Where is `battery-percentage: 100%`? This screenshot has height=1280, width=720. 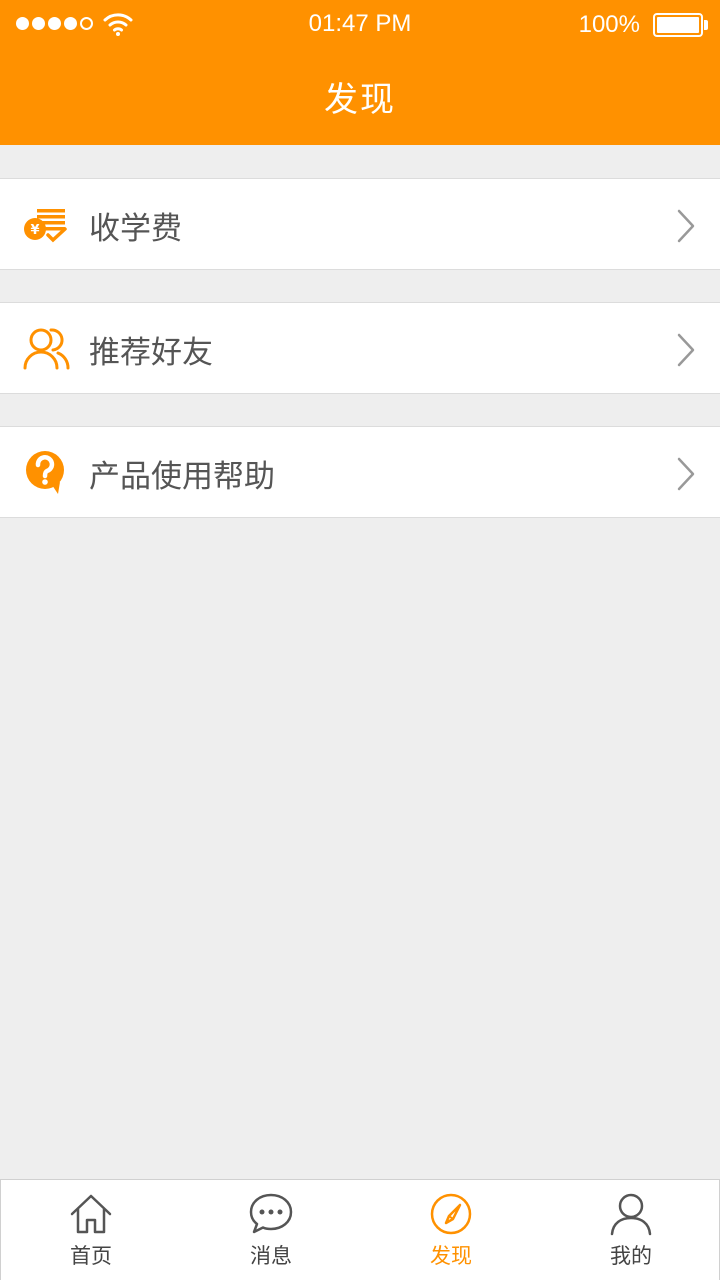 battery-percentage: 100% is located at coordinates (609, 24).